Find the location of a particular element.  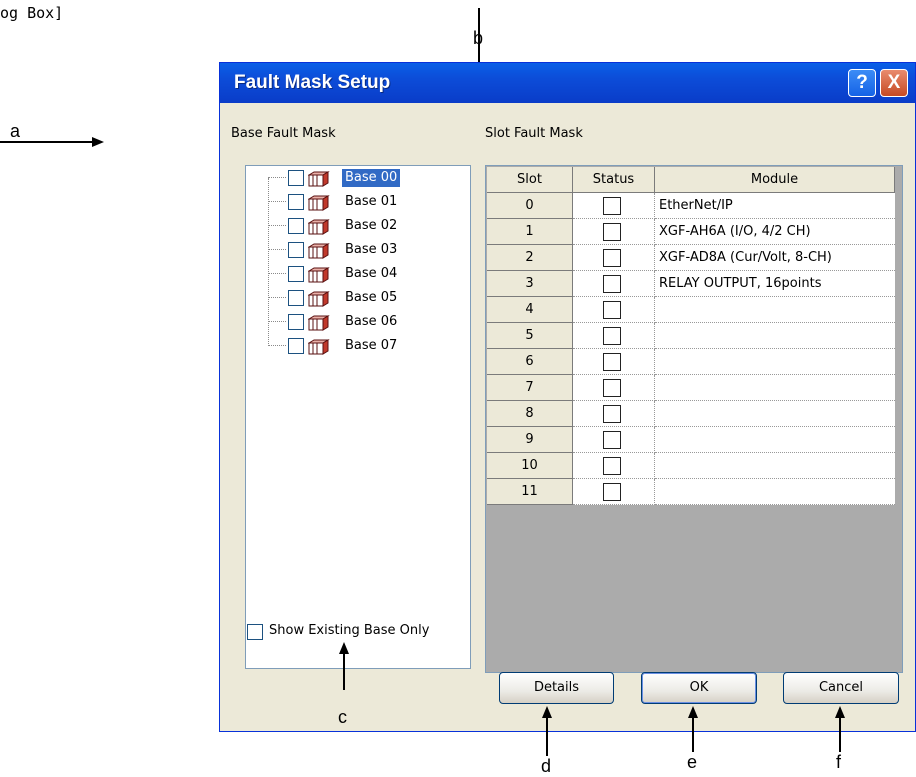

slot-number: 4 is located at coordinates (530, 310).